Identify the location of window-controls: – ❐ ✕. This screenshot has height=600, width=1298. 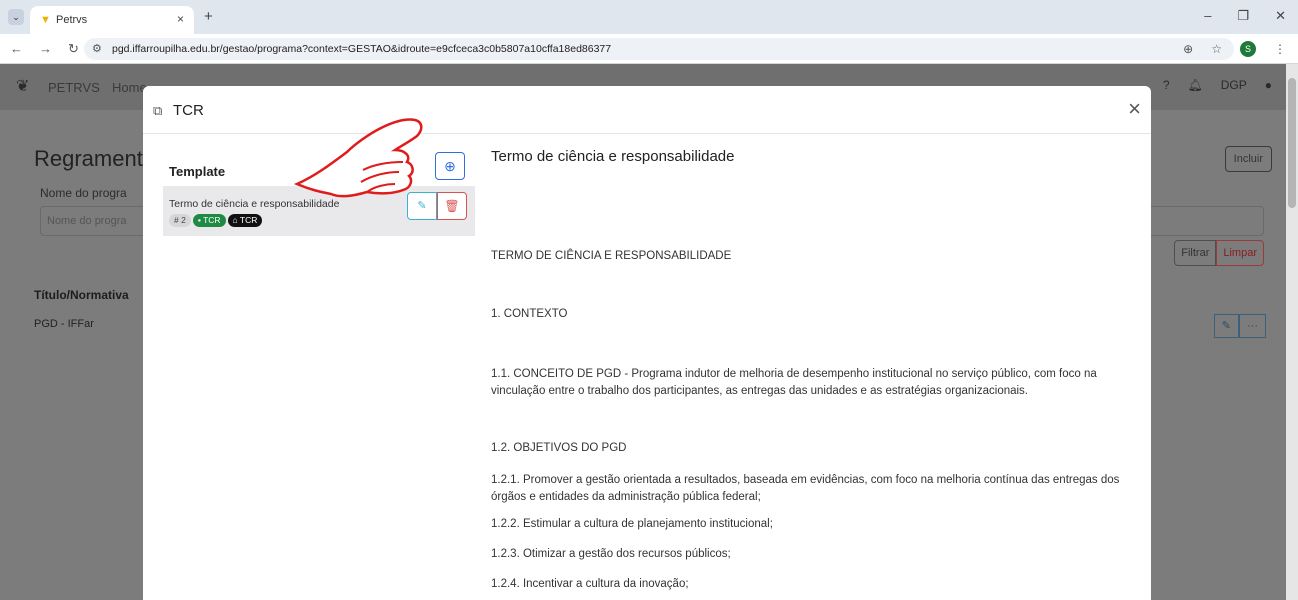
(1245, 16).